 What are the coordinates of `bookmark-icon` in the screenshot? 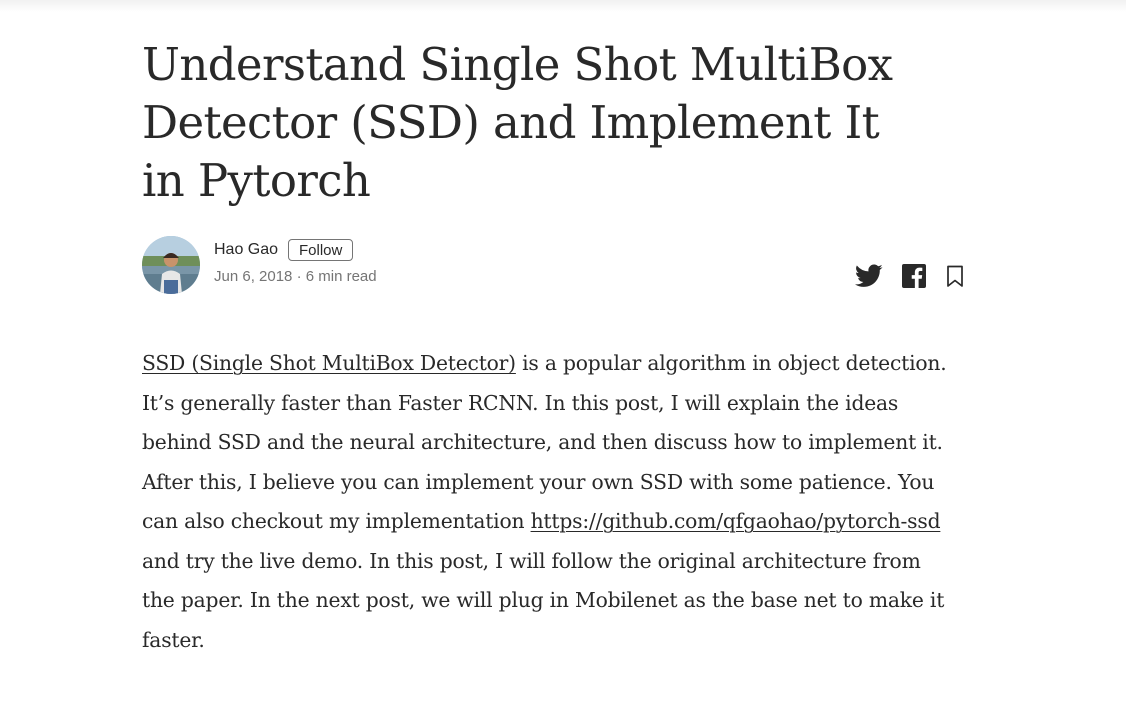 It's located at (955, 279).